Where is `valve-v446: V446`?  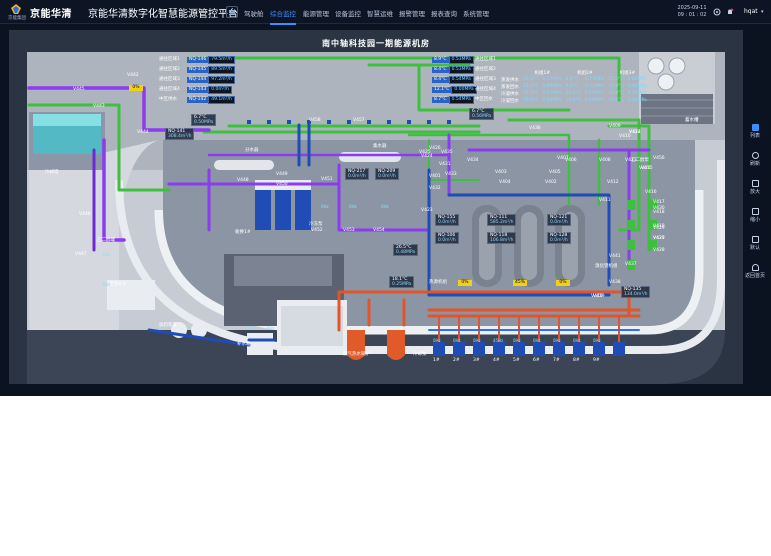
valve-v446: V446 is located at coordinates (85, 214).